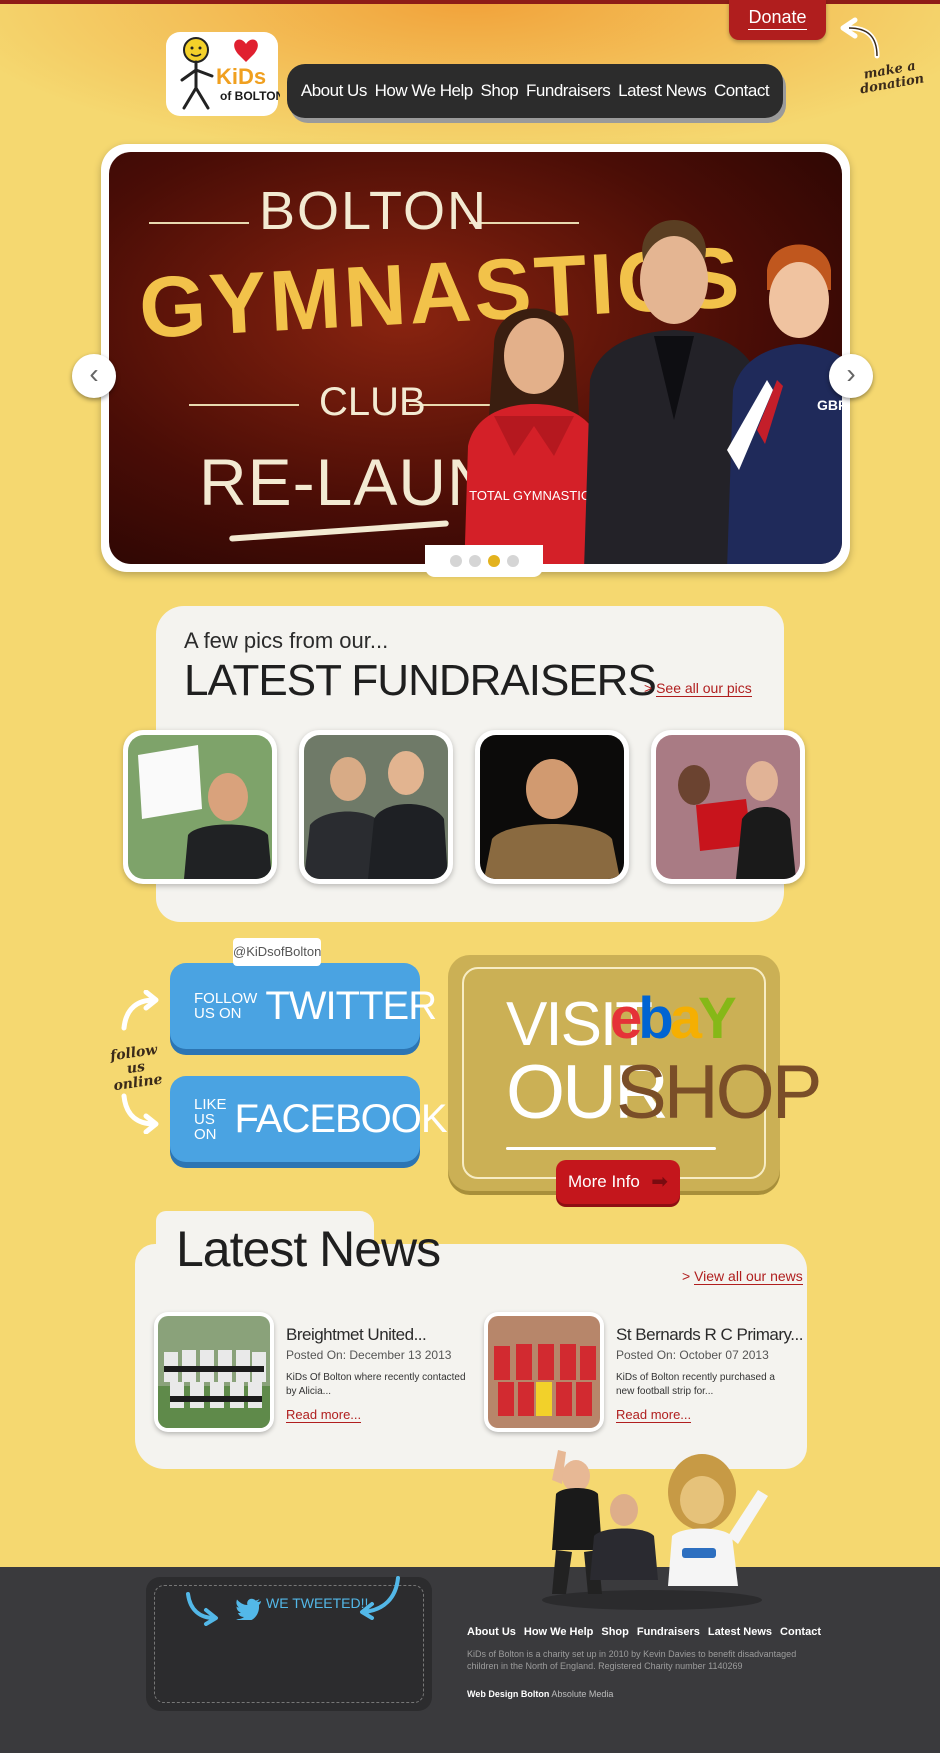 This screenshot has width=940, height=1753. I want to click on fundraisers-title: LATEST FUNDRAISERS, so click(420, 680).